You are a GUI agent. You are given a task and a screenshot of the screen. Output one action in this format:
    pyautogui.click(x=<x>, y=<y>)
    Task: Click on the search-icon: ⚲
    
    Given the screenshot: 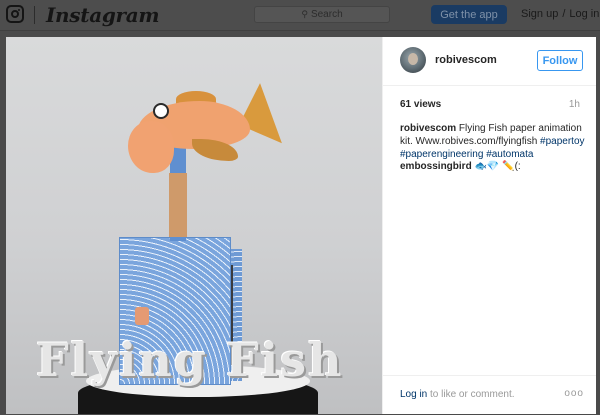 What is the action you would take?
    pyautogui.click(x=304, y=14)
    